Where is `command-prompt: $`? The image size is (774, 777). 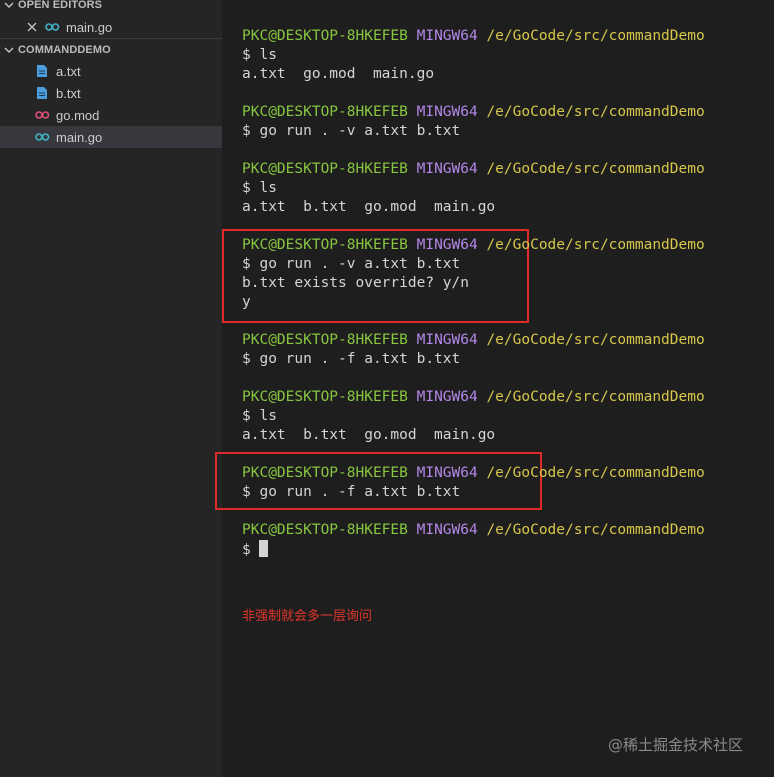
command-prompt: $ is located at coordinates (251, 550).